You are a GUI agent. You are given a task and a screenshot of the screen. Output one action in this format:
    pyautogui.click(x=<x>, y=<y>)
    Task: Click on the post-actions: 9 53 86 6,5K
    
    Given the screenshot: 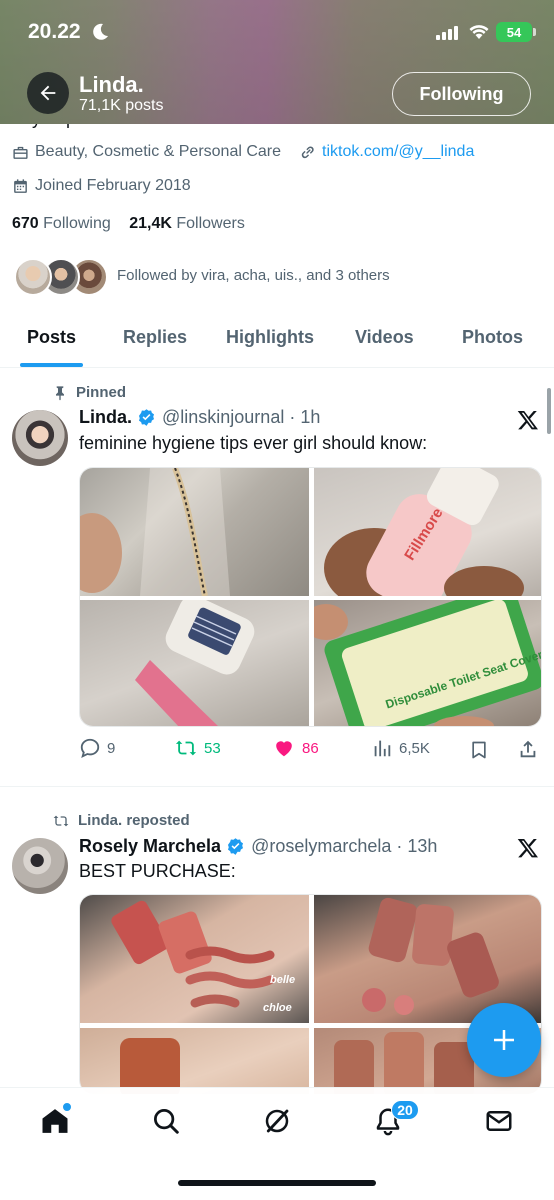 What is the action you would take?
    pyautogui.click(x=310, y=750)
    